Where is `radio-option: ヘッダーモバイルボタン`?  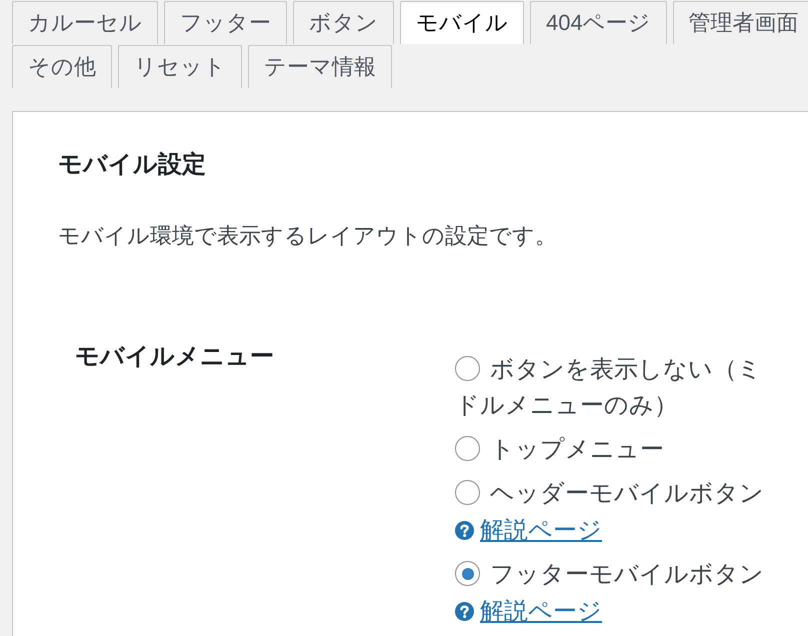 radio-option: ヘッダーモバイルボタン is located at coordinates (611, 494).